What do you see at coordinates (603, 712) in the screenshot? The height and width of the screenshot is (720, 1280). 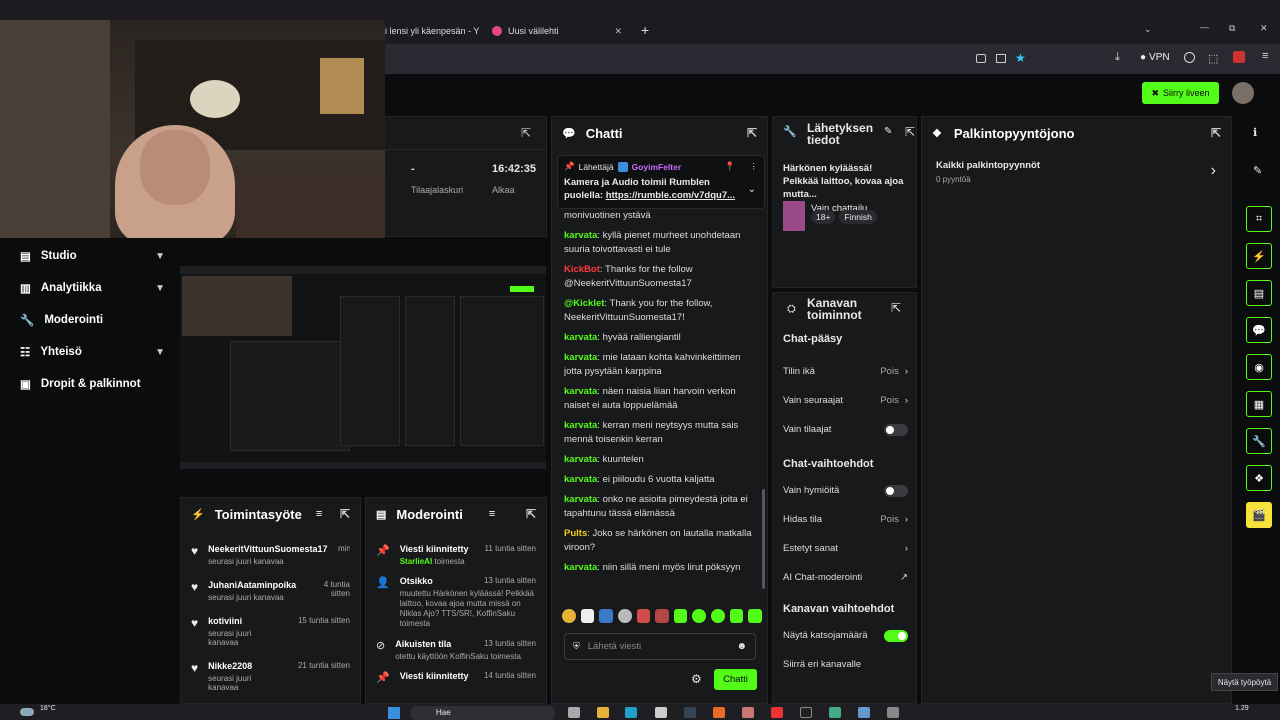 I see `folder-icon` at bounding box center [603, 712].